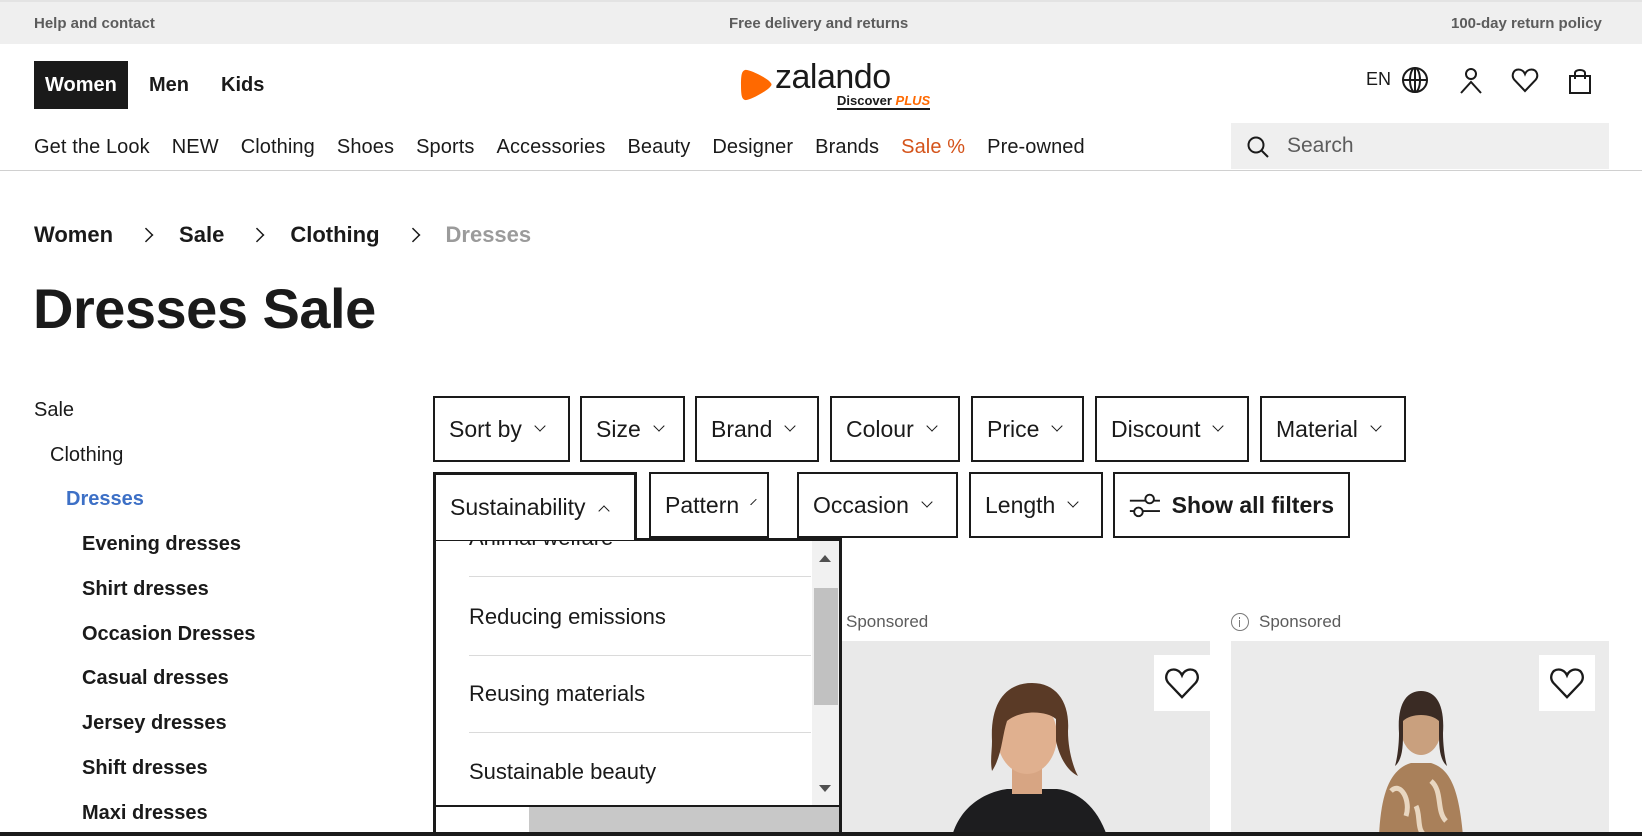  I want to click on wishlist-heart-icon, so click(1525, 80).